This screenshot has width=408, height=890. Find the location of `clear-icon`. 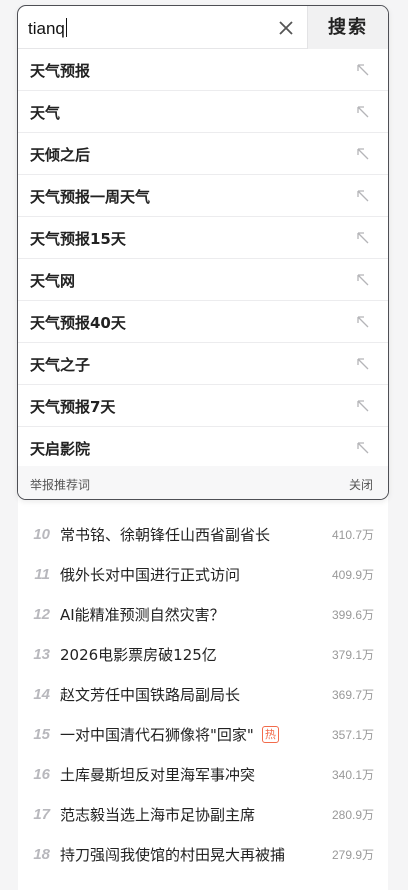

clear-icon is located at coordinates (286, 28).